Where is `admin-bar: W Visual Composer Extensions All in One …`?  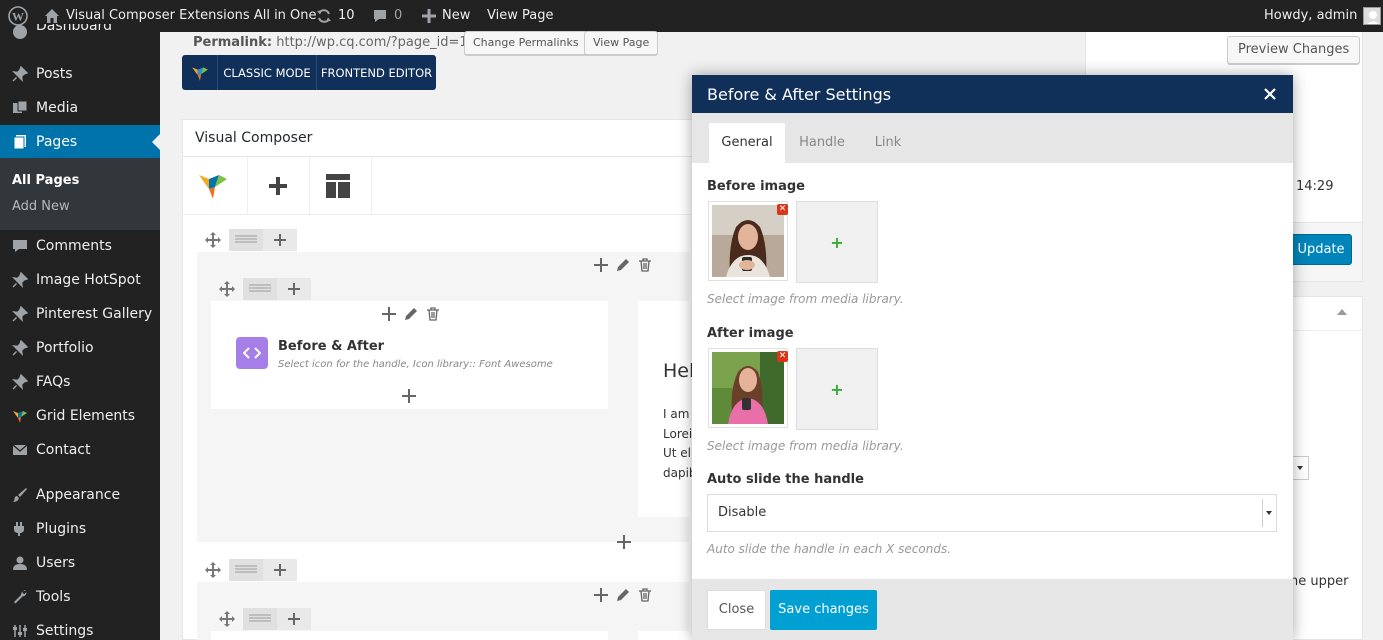
admin-bar: W Visual Composer Extensions All in One … is located at coordinates (691, 16).